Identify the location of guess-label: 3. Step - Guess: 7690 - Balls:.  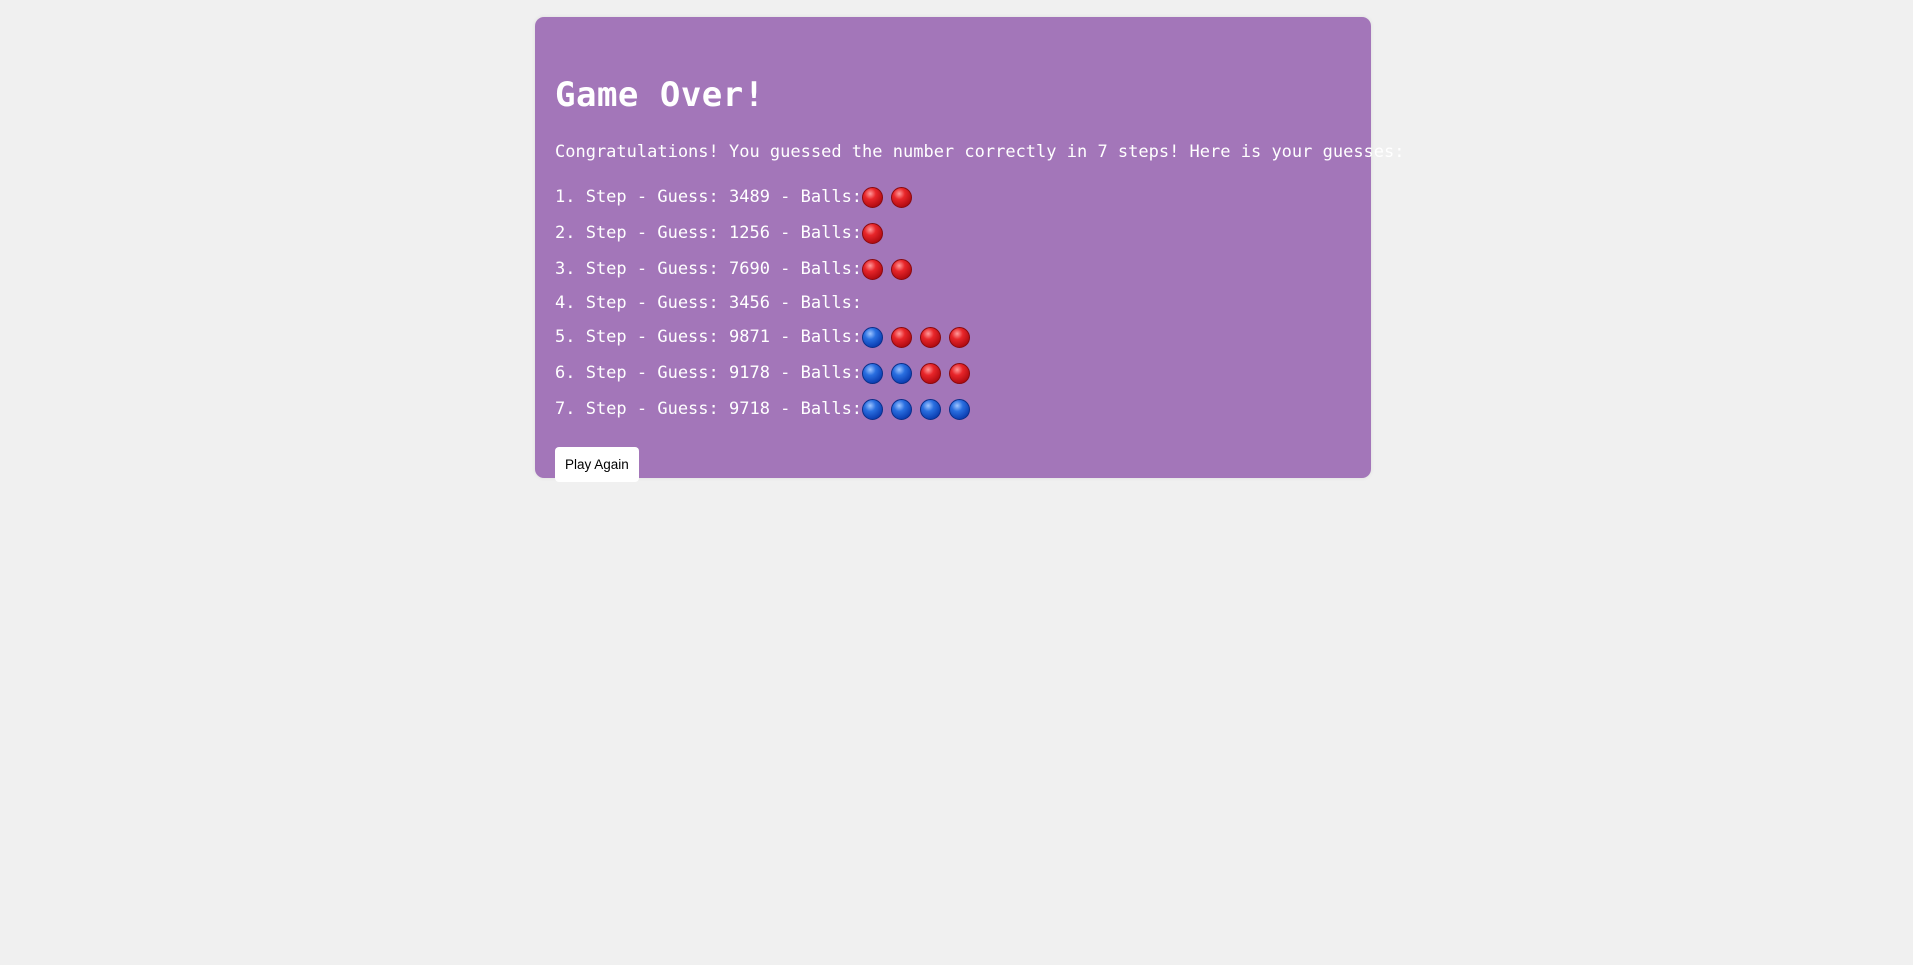
(709, 269).